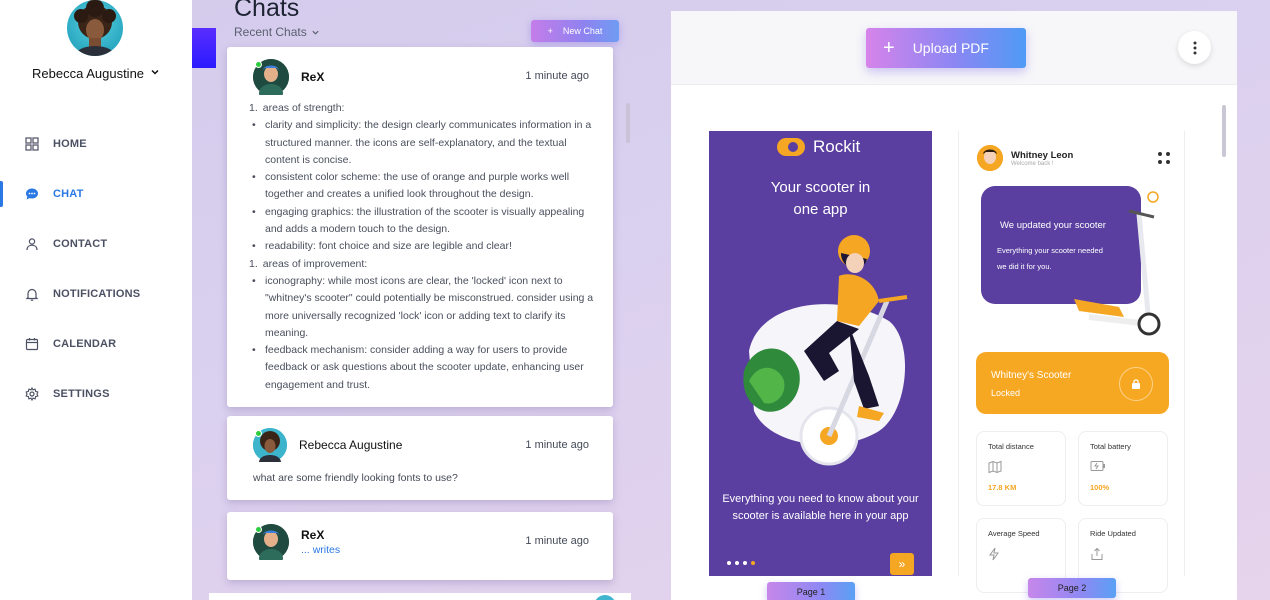 The height and width of the screenshot is (600, 1270). Describe the element at coordinates (32, 194) in the screenshot. I see `chat-bubble-icon` at that location.